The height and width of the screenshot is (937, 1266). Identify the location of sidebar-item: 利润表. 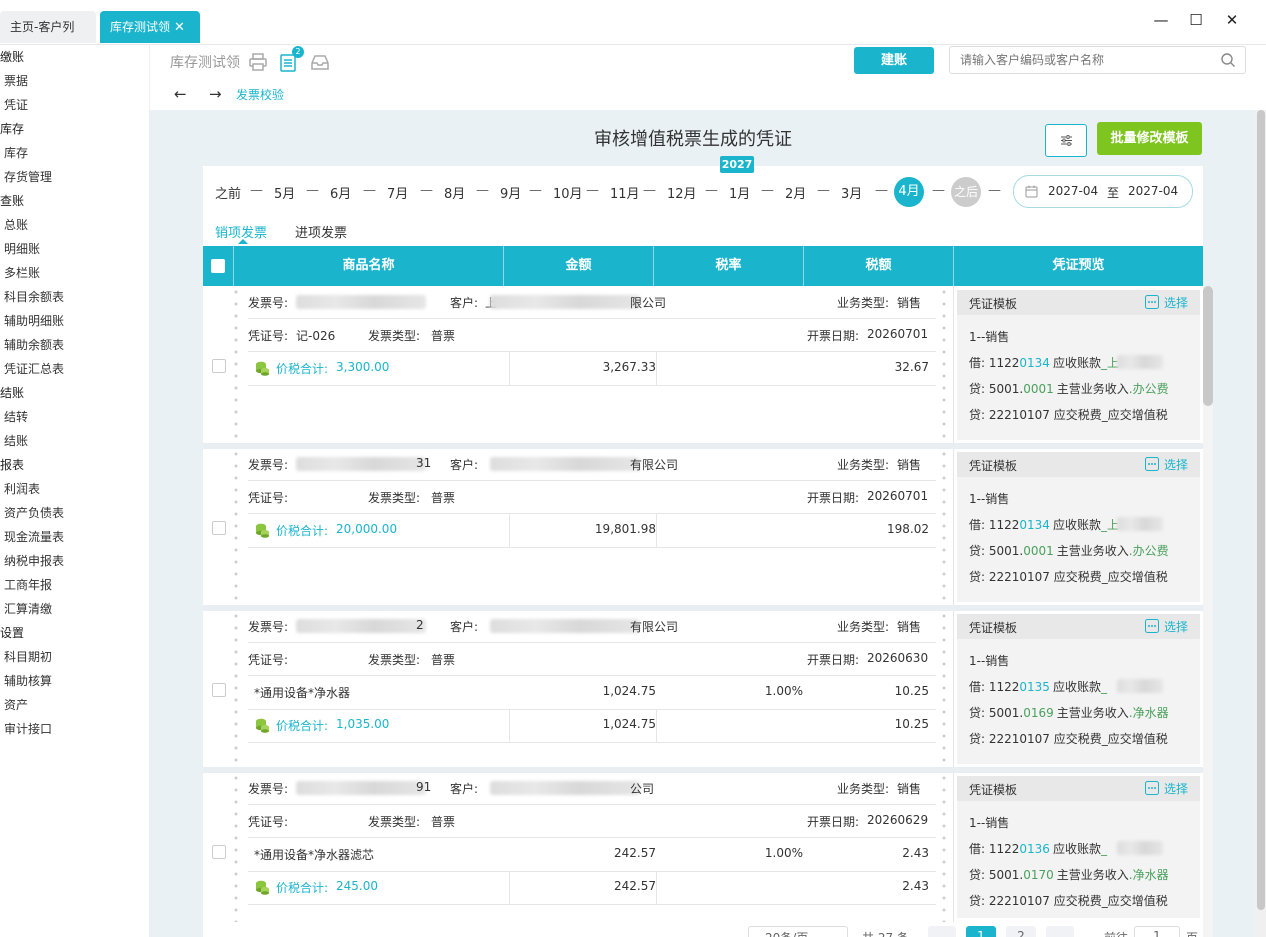
(22, 489).